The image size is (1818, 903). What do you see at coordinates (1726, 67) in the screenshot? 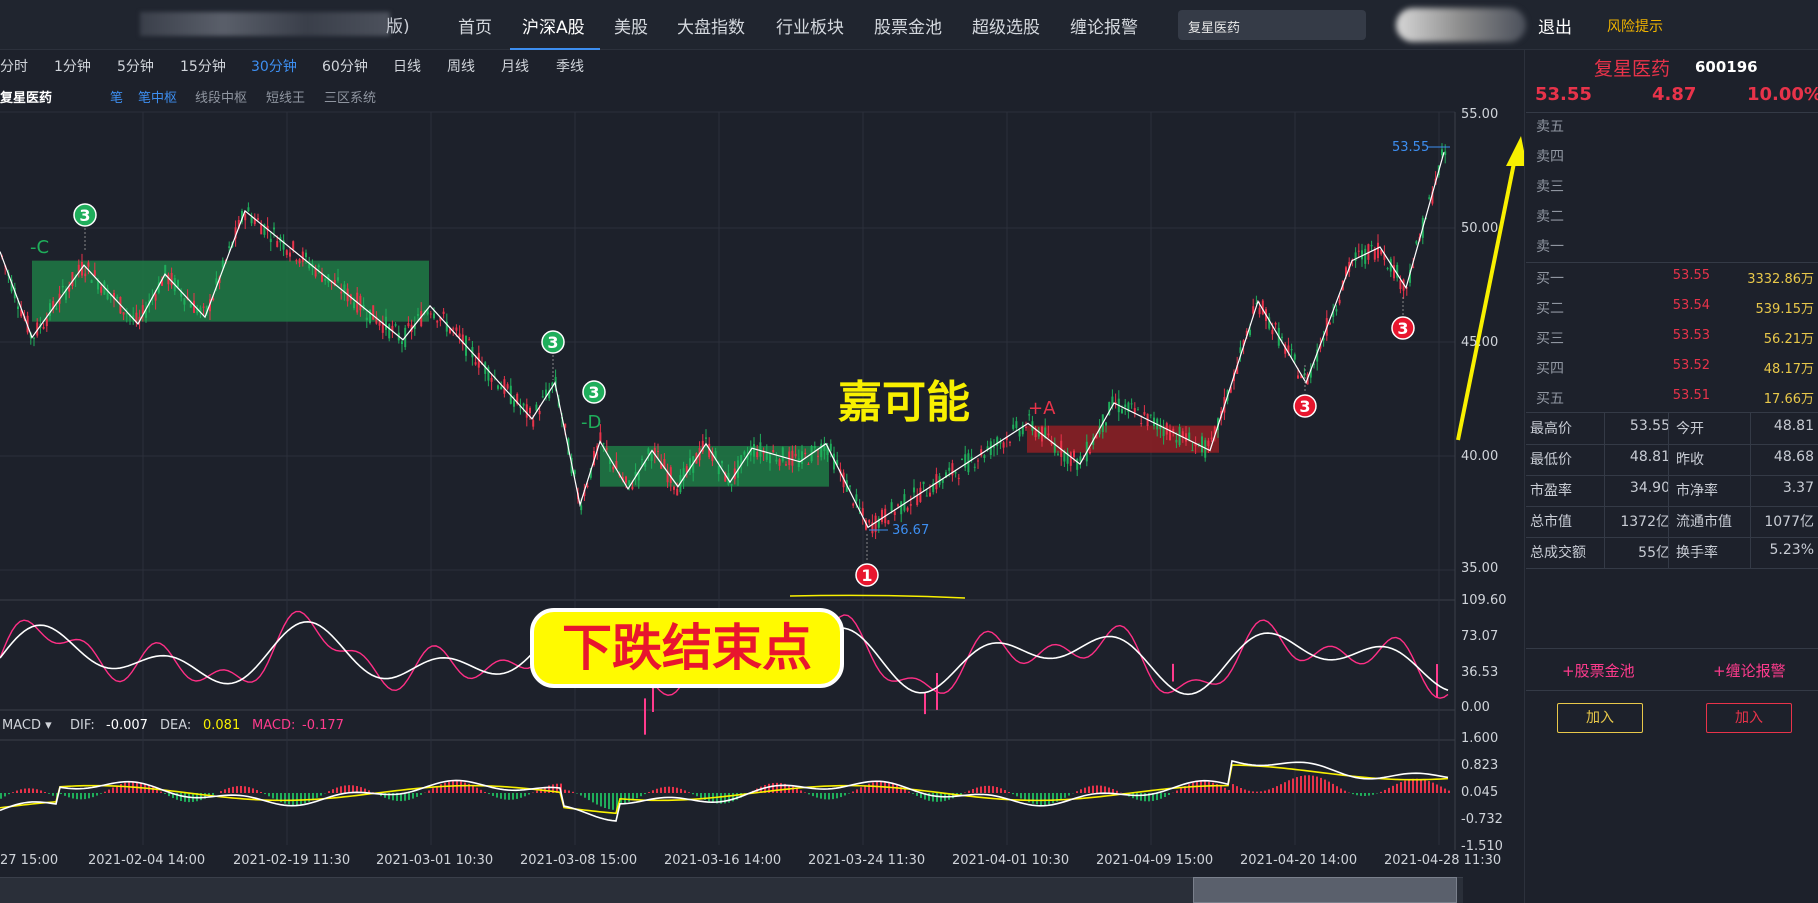
I see `panel-stock-code: 600196` at bounding box center [1726, 67].